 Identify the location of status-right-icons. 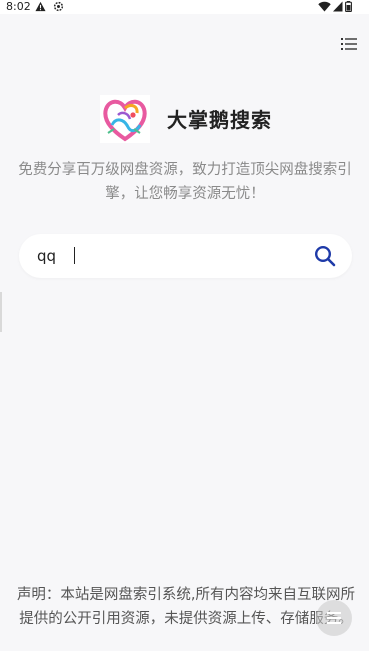
(335, 6).